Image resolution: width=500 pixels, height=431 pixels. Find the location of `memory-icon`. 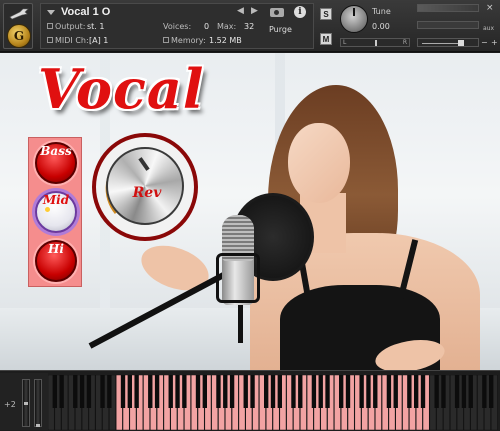

memory-icon is located at coordinates (166, 40).